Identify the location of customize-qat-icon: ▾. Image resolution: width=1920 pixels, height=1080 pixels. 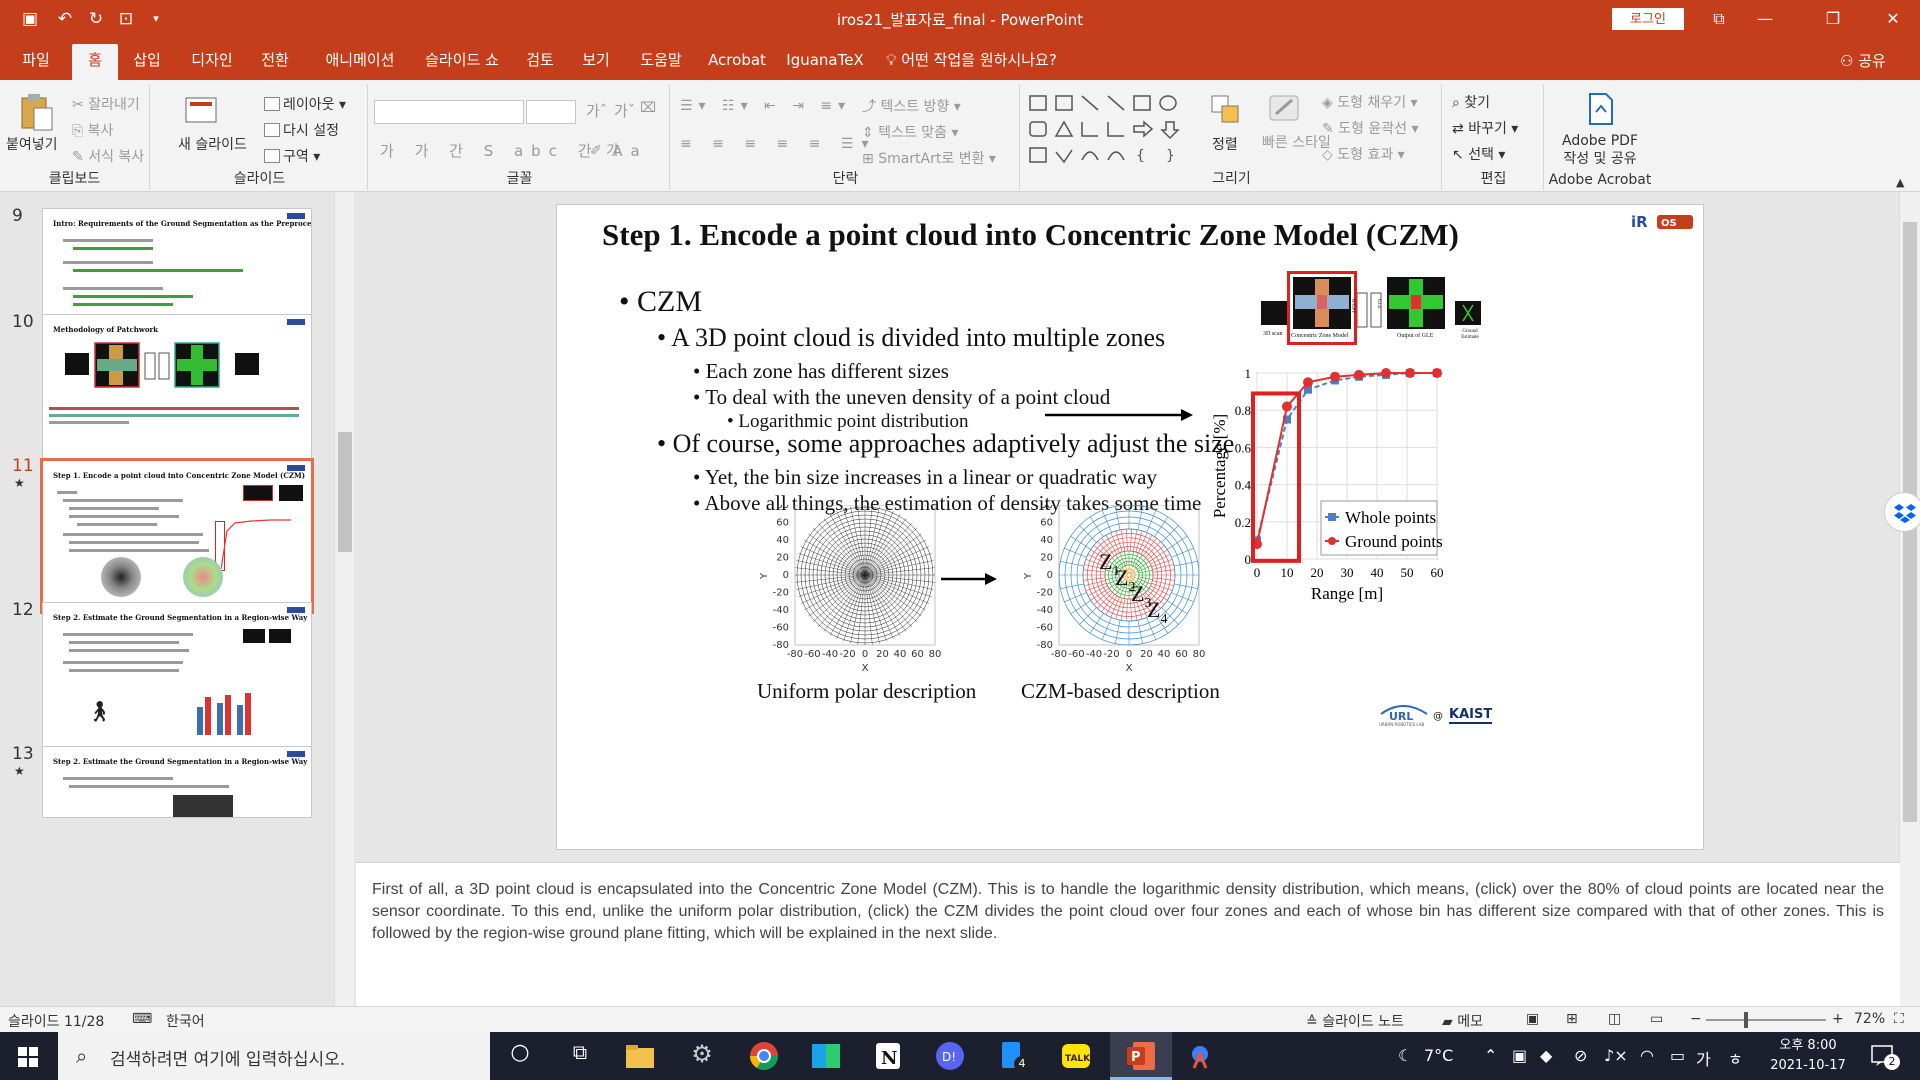
(156, 19).